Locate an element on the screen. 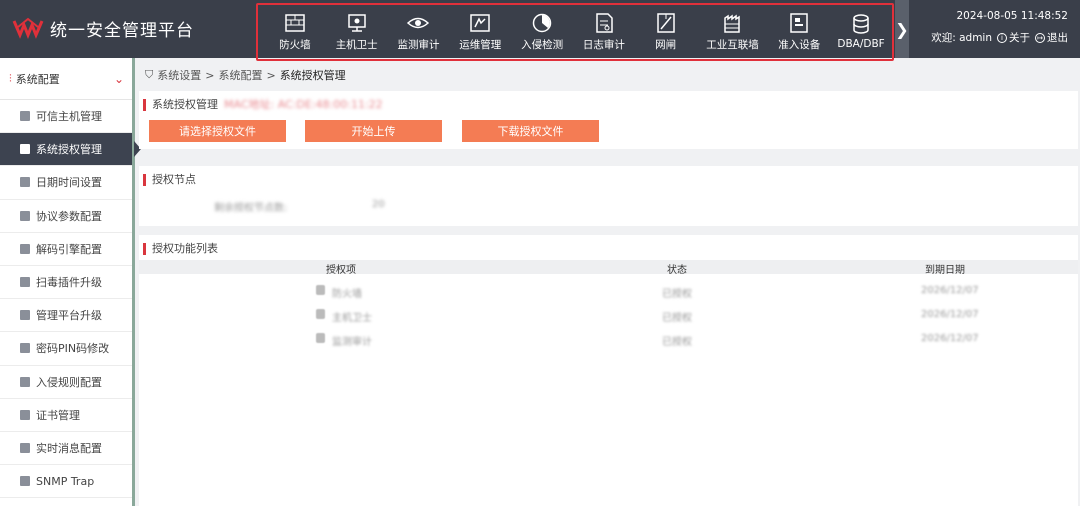 This screenshot has height=506, width=1080. access-icon is located at coordinates (799, 22).